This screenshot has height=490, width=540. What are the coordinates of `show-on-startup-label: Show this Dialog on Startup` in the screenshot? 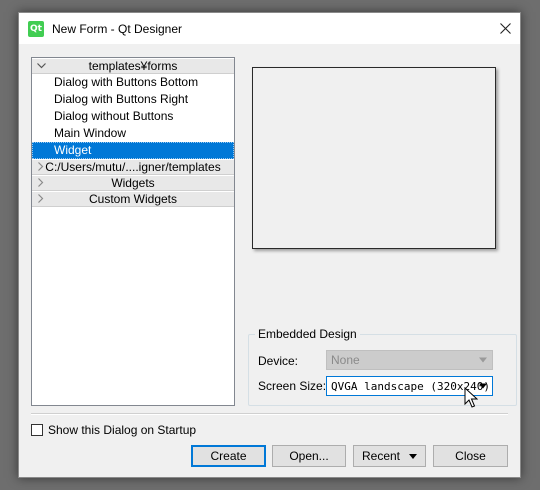 It's located at (122, 430).